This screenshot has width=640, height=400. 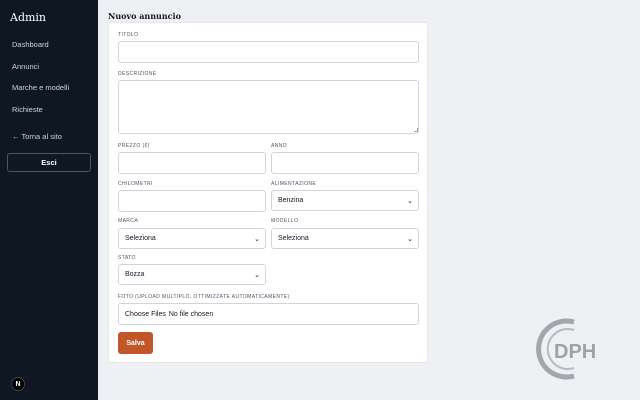 What do you see at coordinates (137, 74) in the screenshot?
I see `descrizione-label: DESCRIZIONE` at bounding box center [137, 74].